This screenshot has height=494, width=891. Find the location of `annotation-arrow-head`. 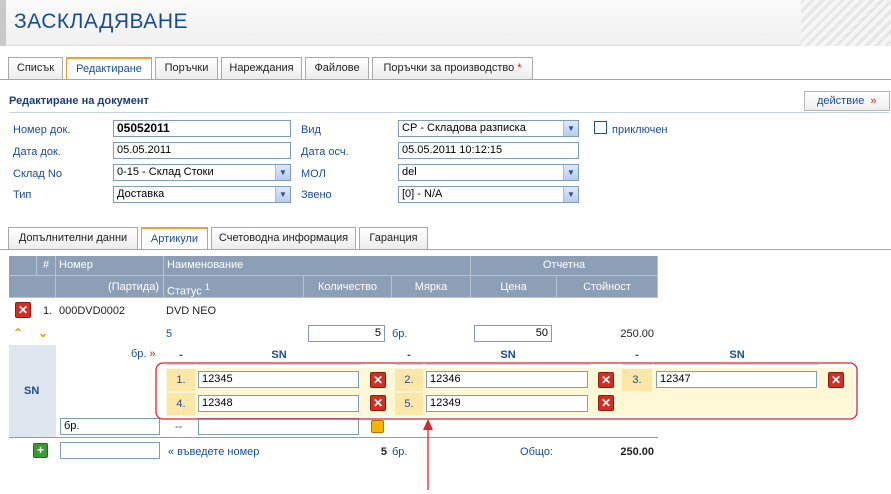

annotation-arrow-head is located at coordinates (428, 424).